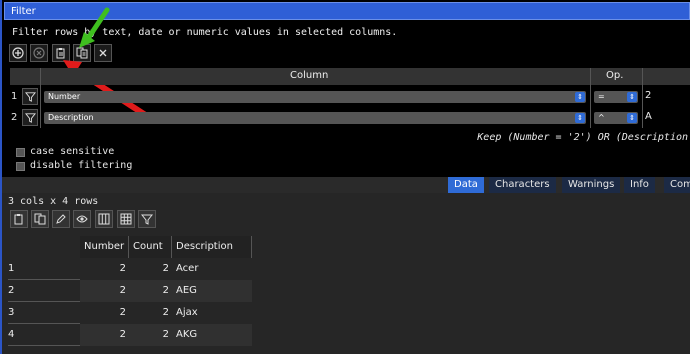  What do you see at coordinates (23, 11) in the screenshot?
I see `window-title: Filter` at bounding box center [23, 11].